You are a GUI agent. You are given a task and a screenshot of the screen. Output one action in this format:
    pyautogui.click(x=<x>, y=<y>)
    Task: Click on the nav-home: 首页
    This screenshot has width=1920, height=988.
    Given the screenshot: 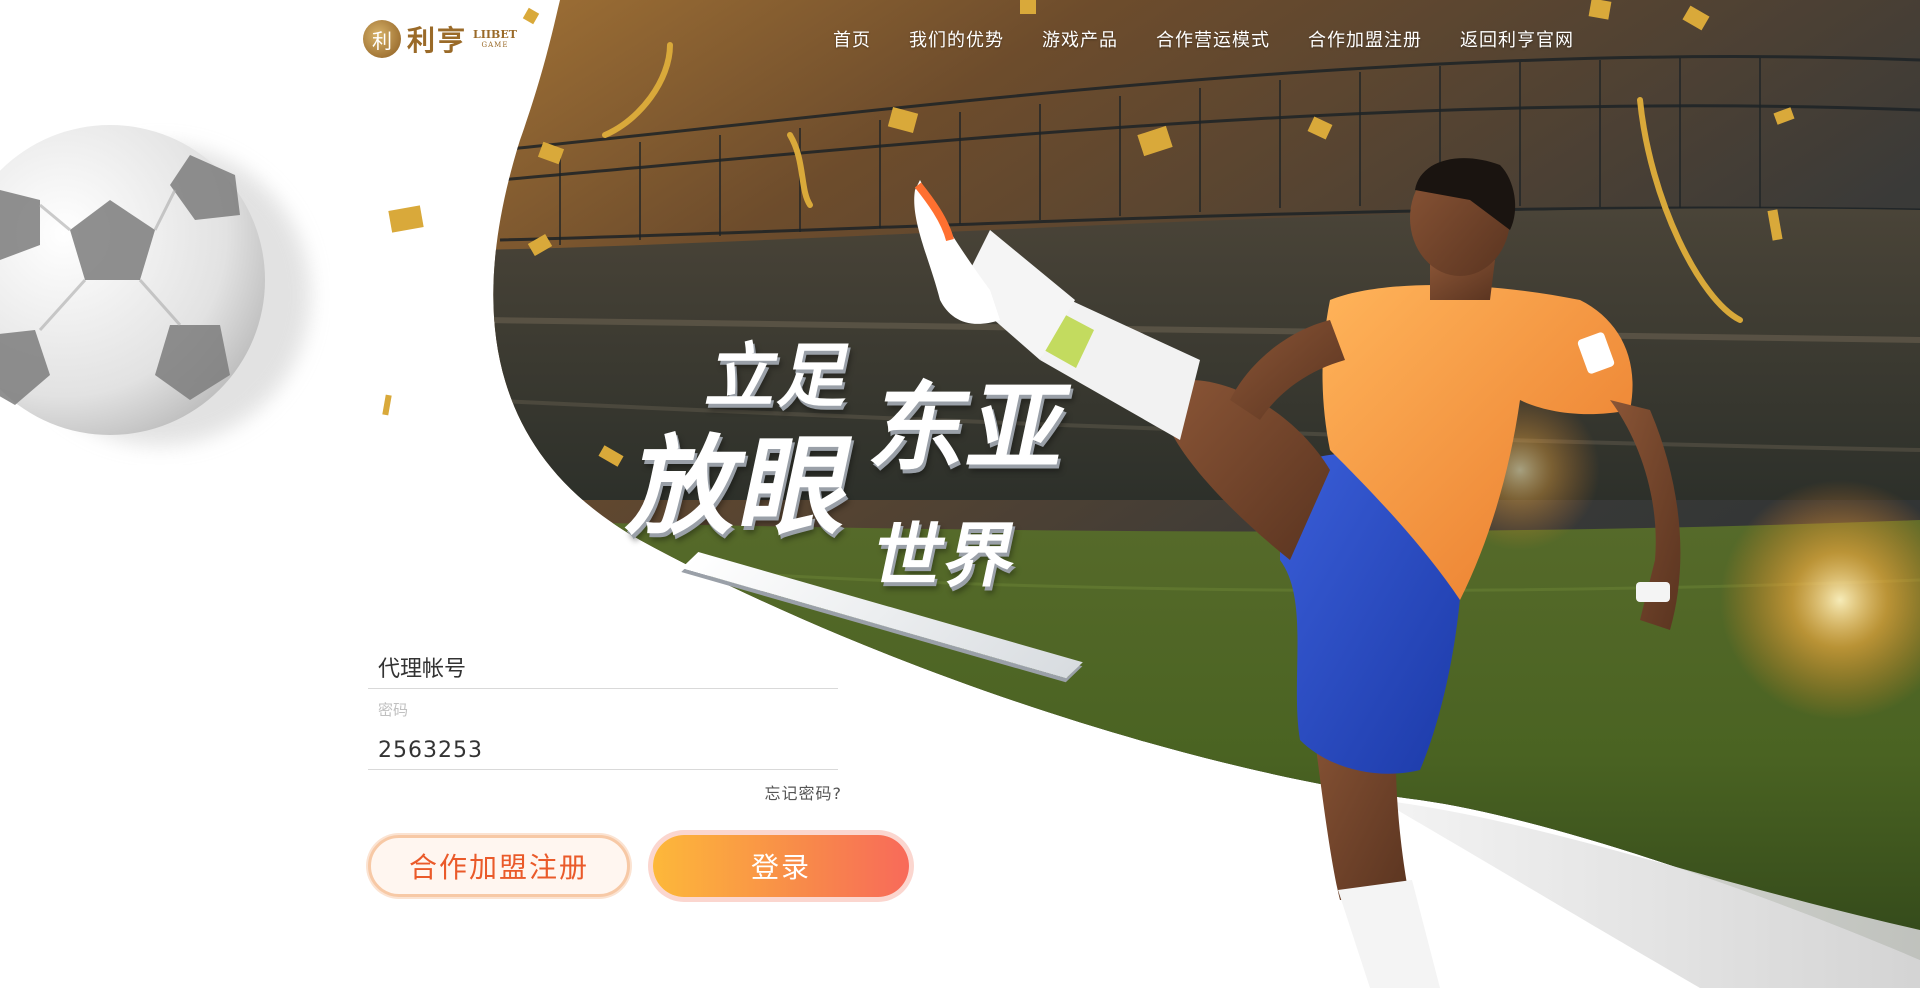 What is the action you would take?
    pyautogui.click(x=852, y=39)
    